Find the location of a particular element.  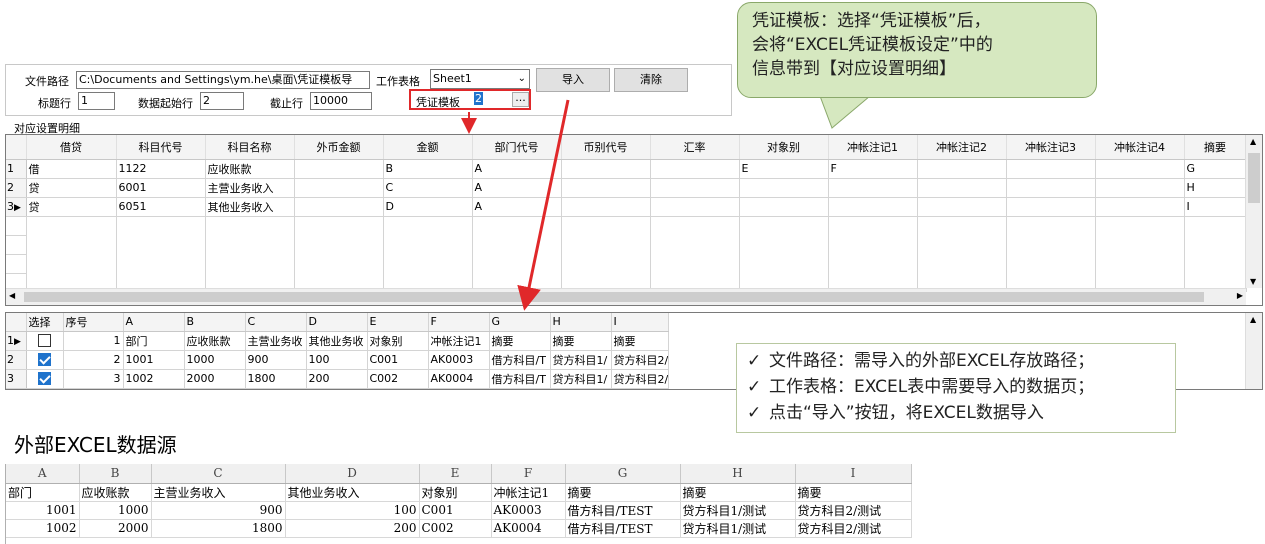

red-arrows is located at coordinates (515, 205).